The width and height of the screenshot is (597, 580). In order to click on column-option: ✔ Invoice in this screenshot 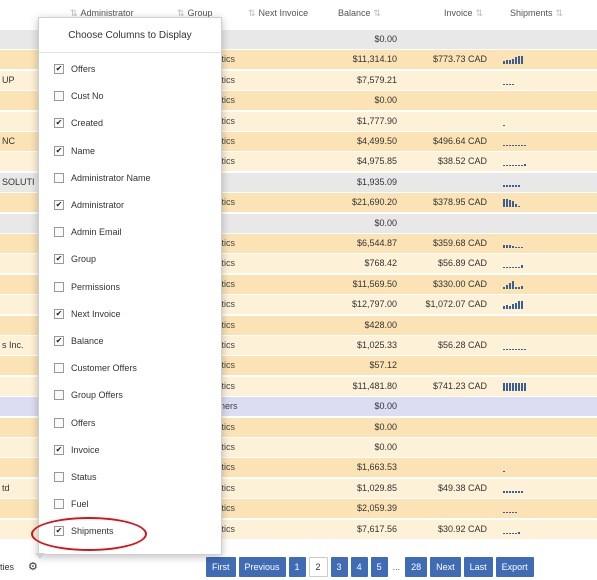, I will do `click(77, 450)`.